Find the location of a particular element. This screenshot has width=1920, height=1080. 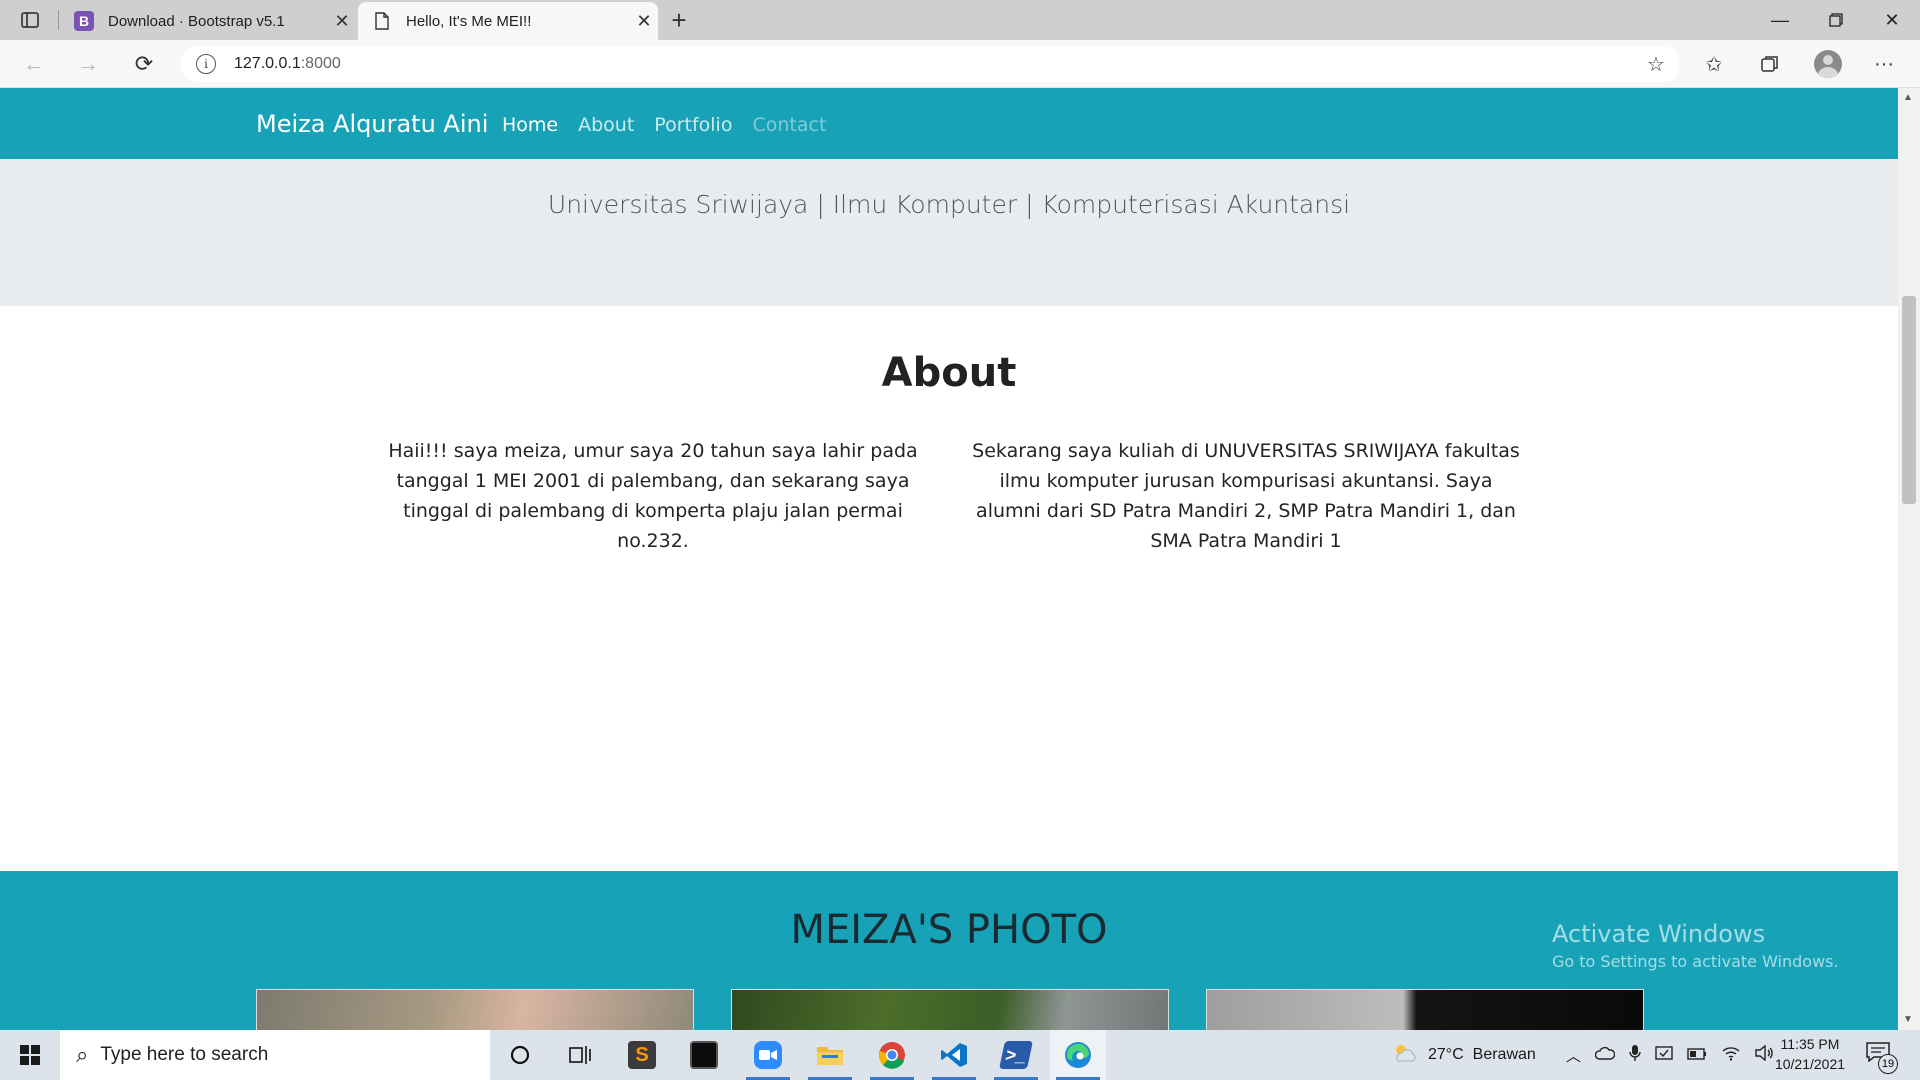

weather-widget: 27°C Berawan is located at coordinates (1464, 1055).